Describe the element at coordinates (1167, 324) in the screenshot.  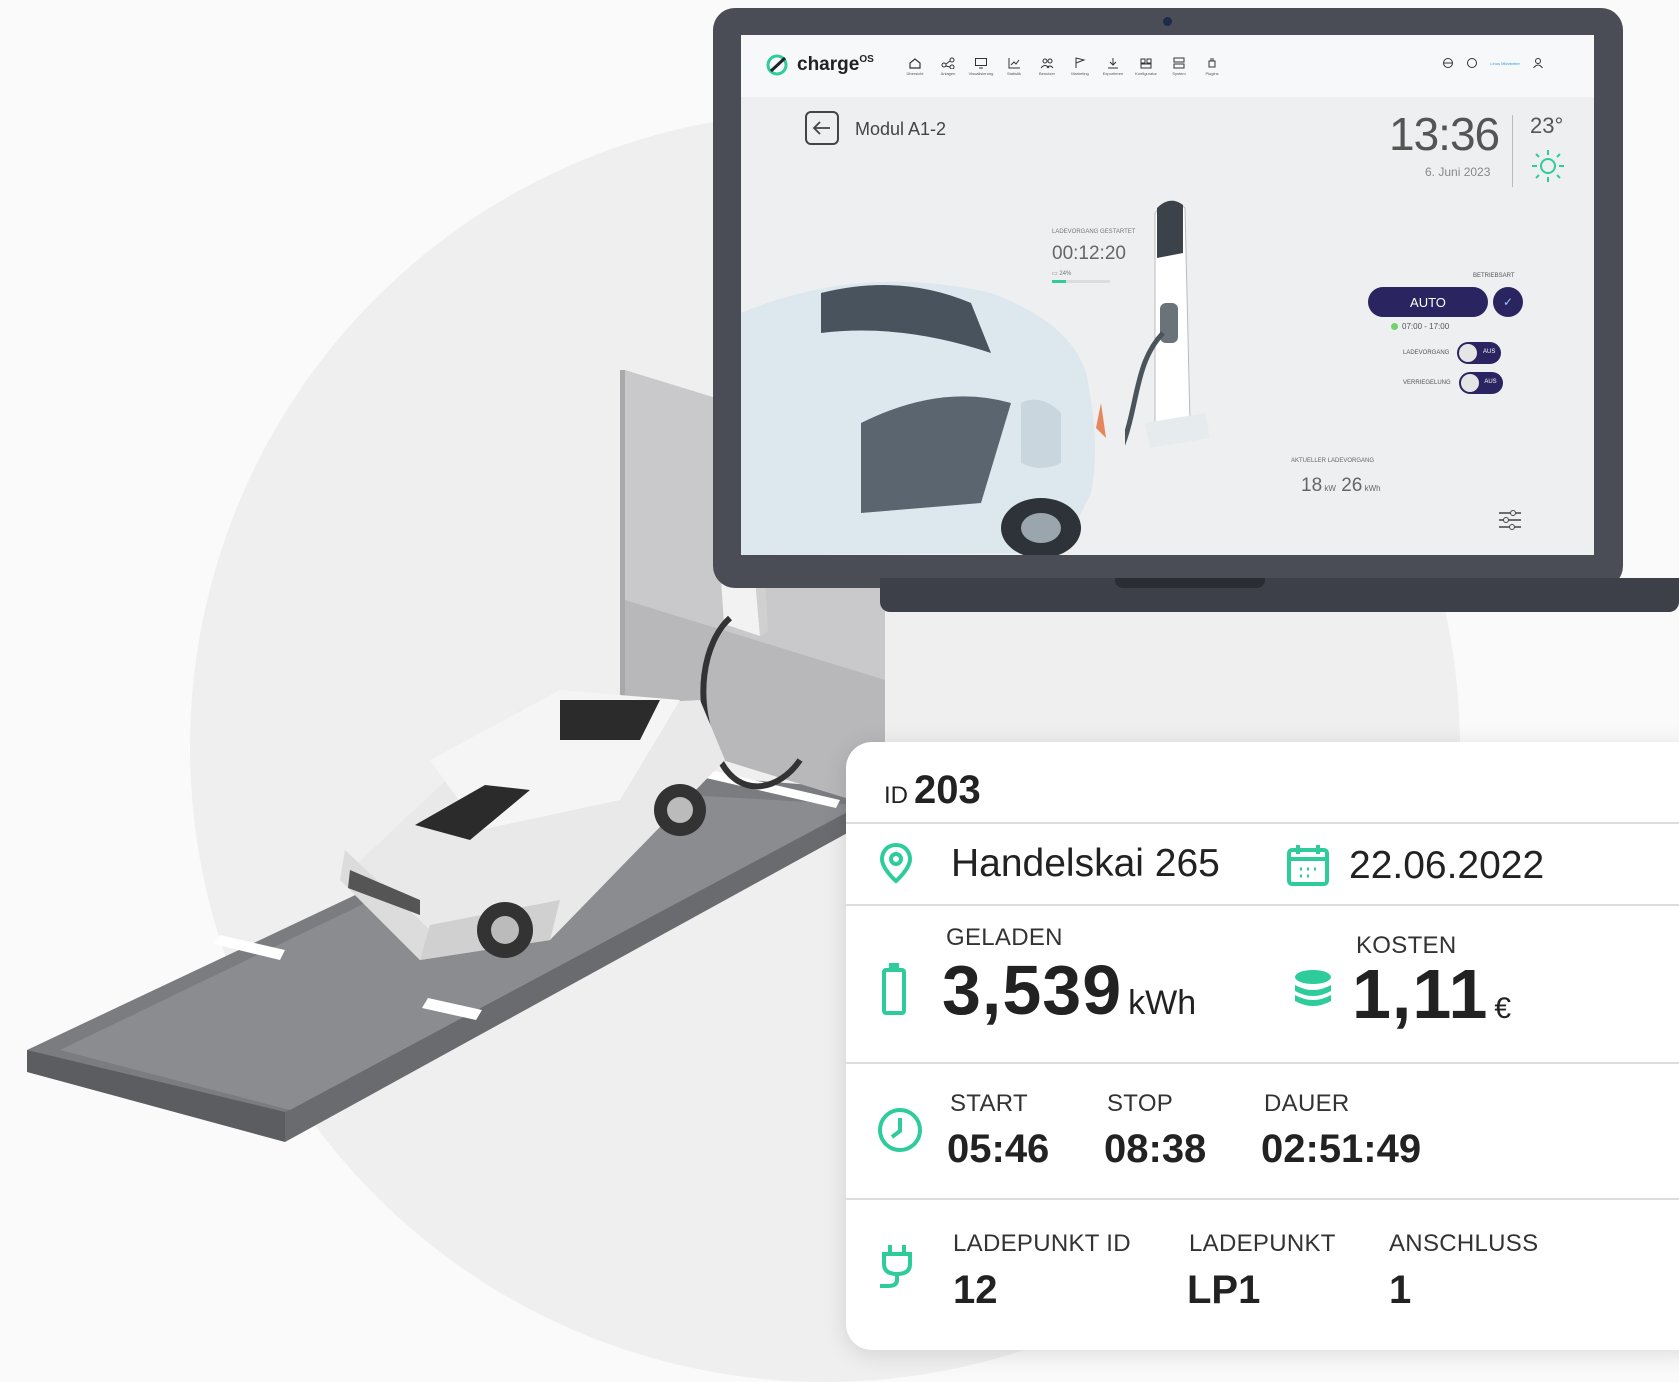
I see `charging-station-illustration` at that location.